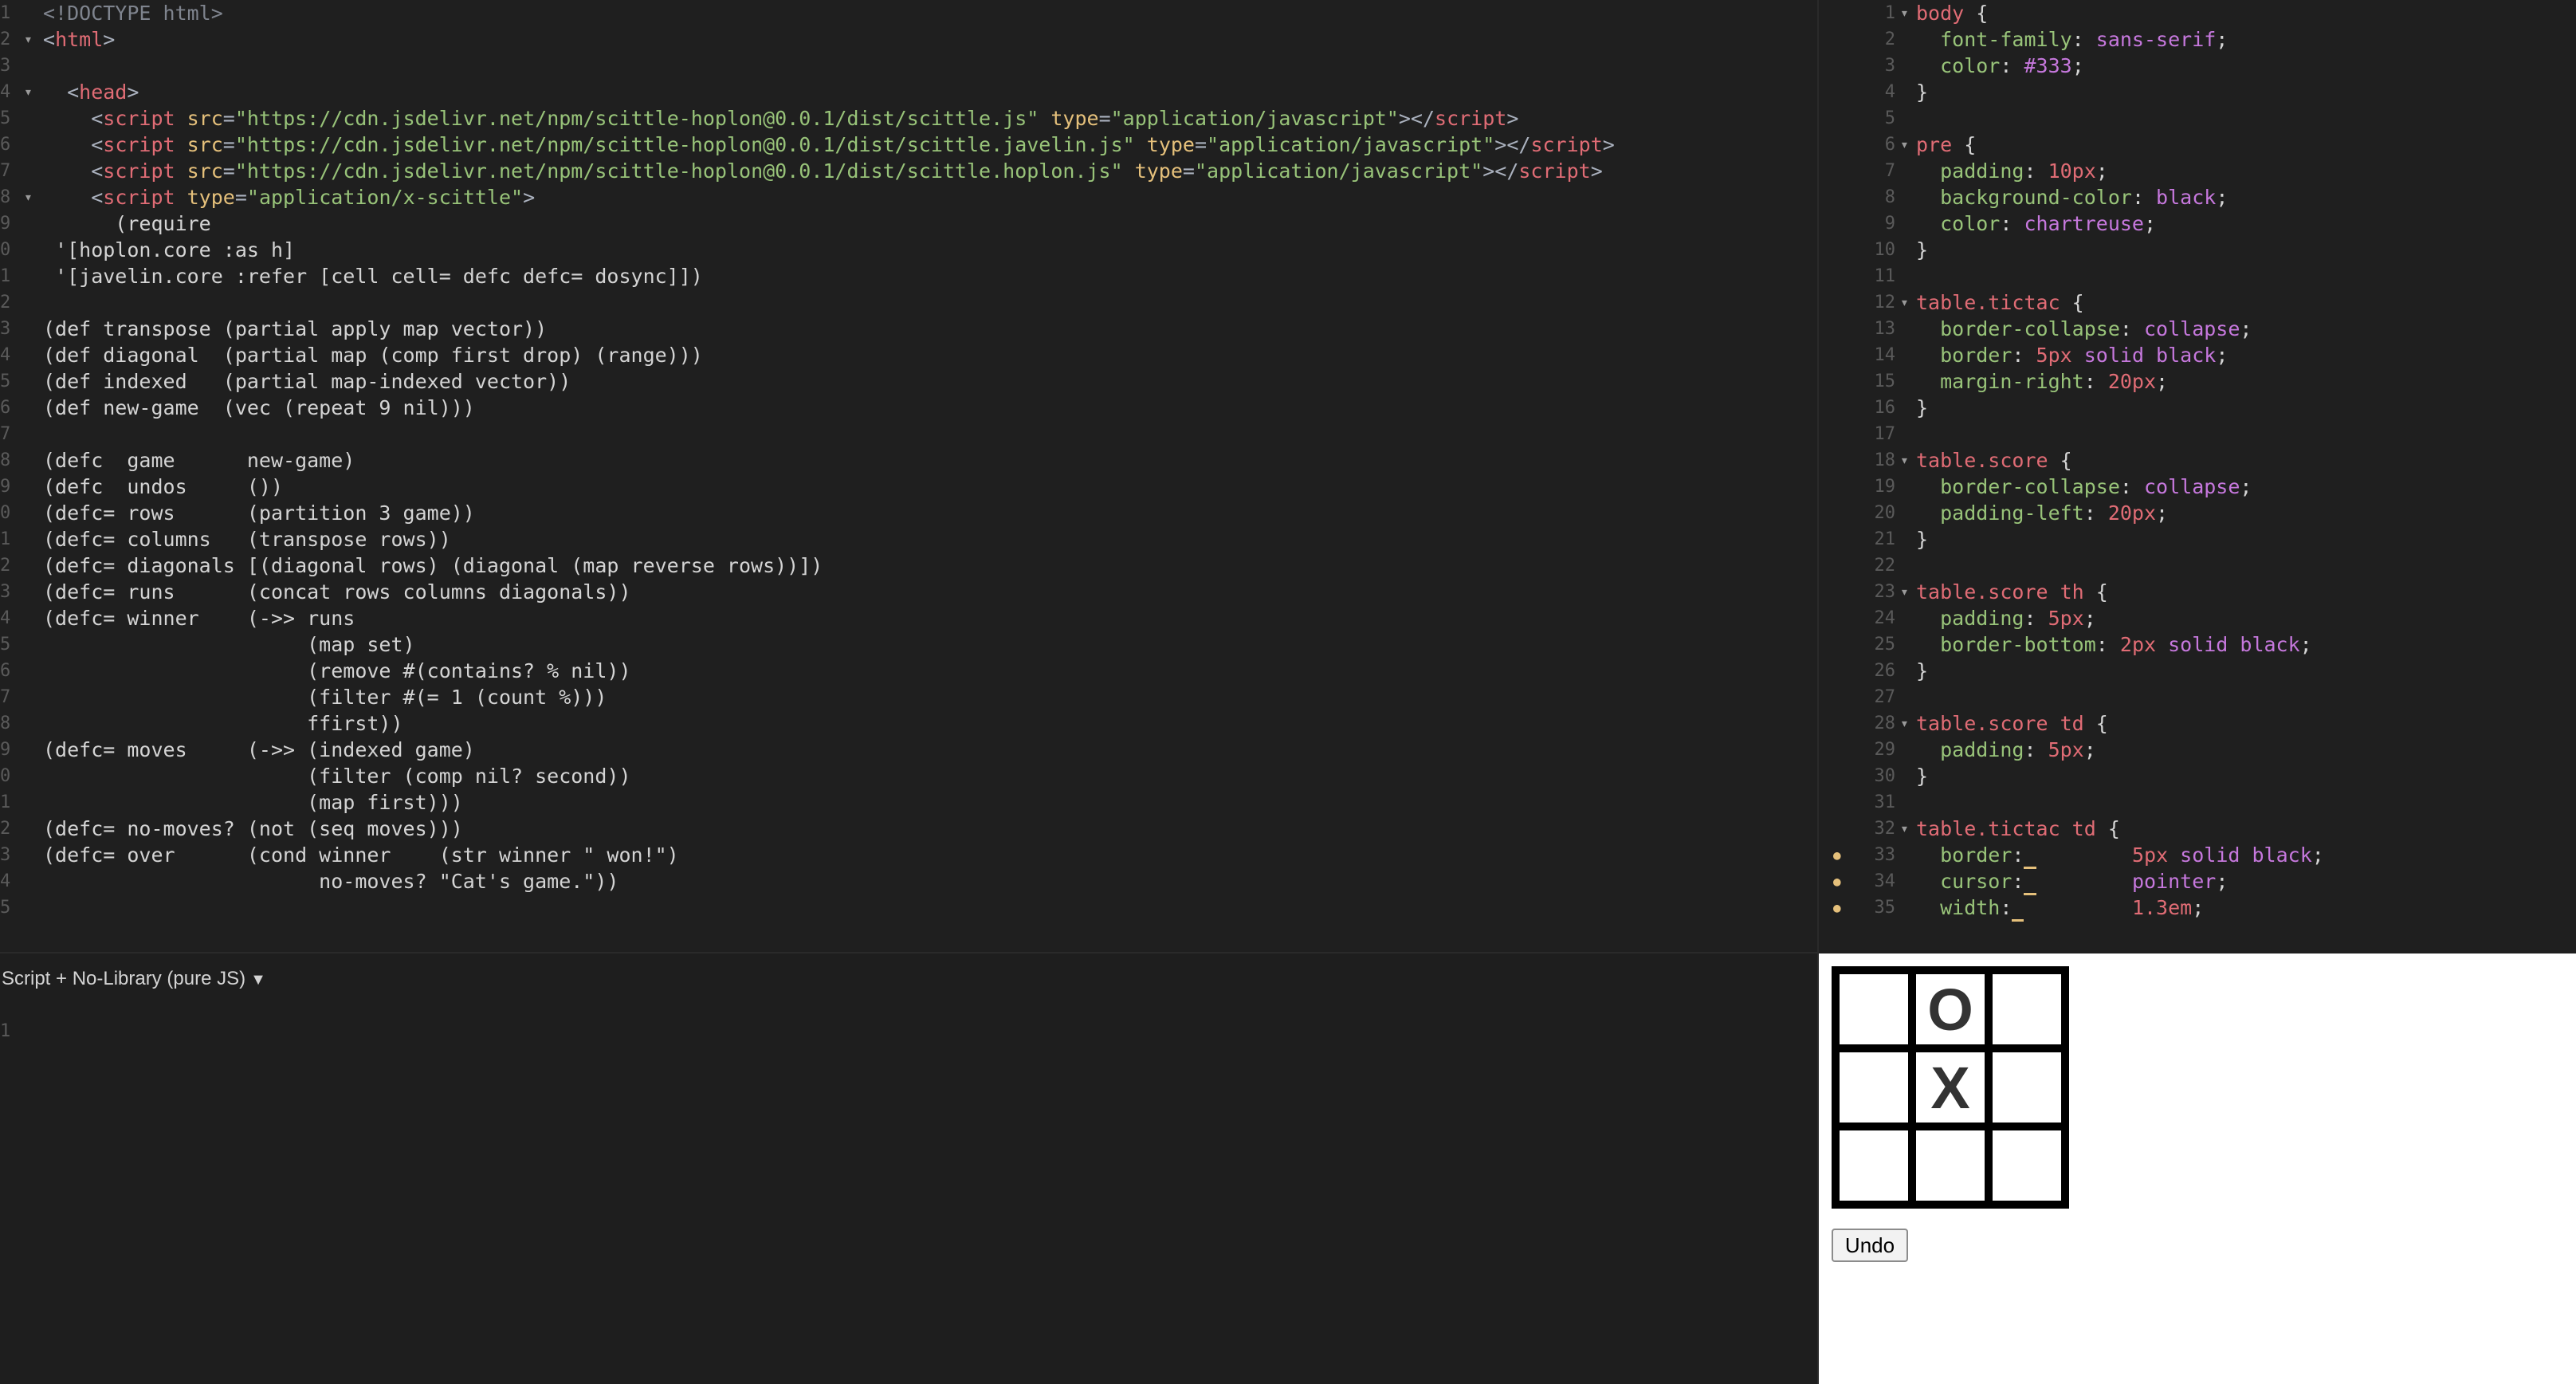 The height and width of the screenshot is (1384, 2576). What do you see at coordinates (199, 171) in the screenshot?
I see `code-token: src` at bounding box center [199, 171].